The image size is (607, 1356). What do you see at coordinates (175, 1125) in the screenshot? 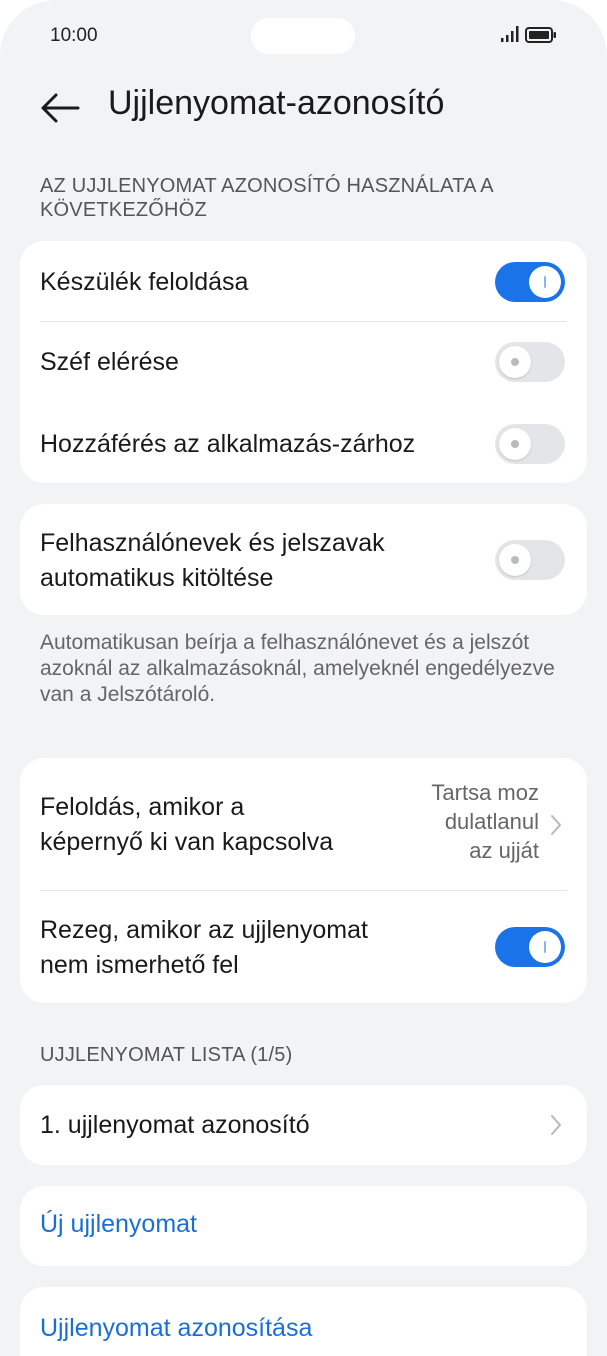
I see `fingerprint-item-label: 1. ujjlenyomat azonosító` at bounding box center [175, 1125].